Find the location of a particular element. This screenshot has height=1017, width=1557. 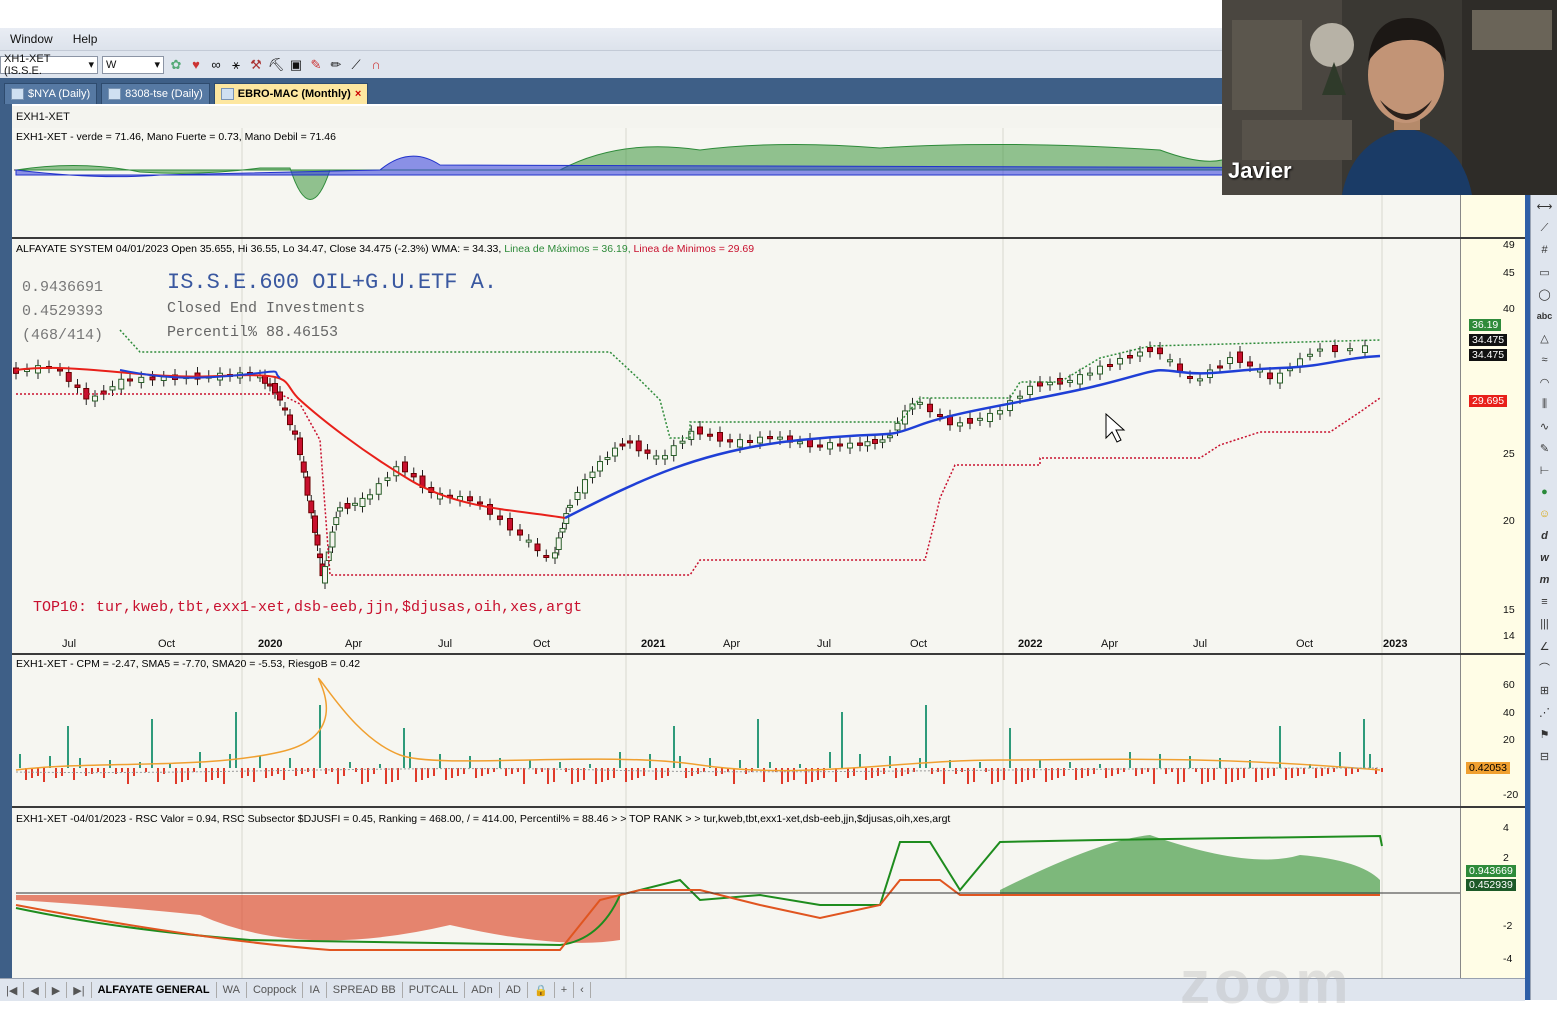

scale-label: 40 is located at coordinates (1509, 309).